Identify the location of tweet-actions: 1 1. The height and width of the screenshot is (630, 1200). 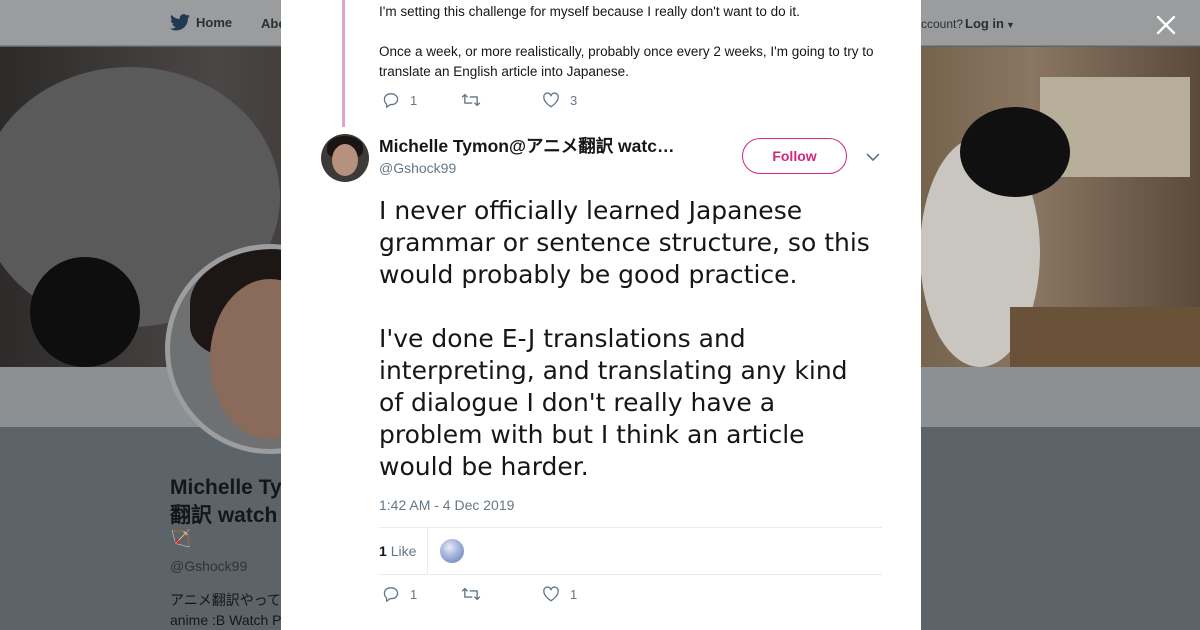
(479, 594).